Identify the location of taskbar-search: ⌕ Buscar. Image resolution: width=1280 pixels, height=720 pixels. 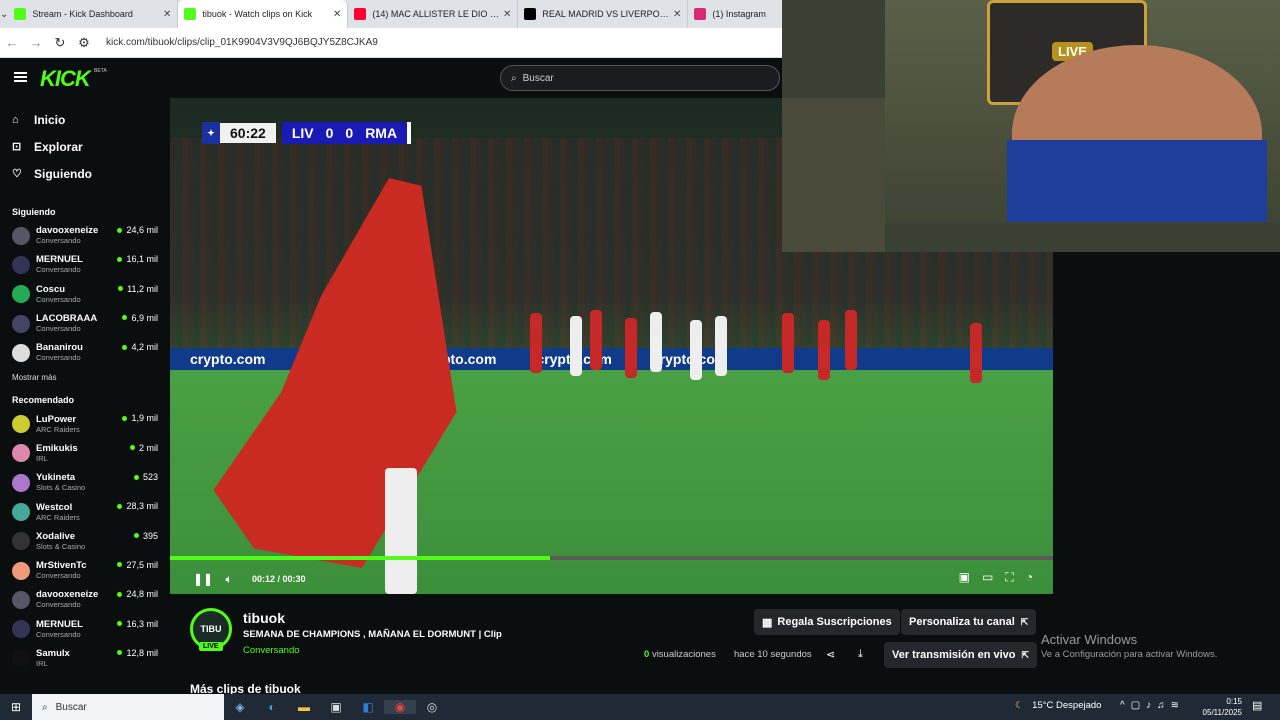
(128, 707).